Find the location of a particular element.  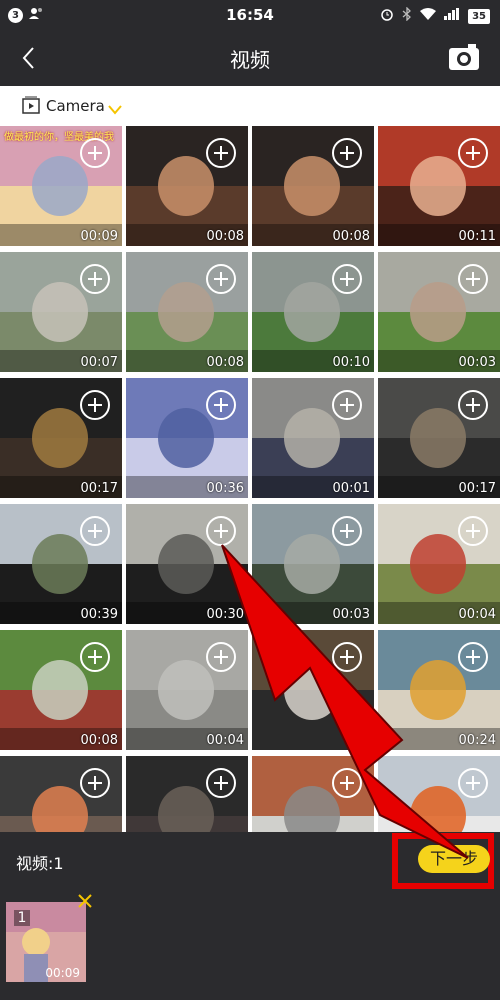

video-tile: 00:10 is located at coordinates (313, 312).